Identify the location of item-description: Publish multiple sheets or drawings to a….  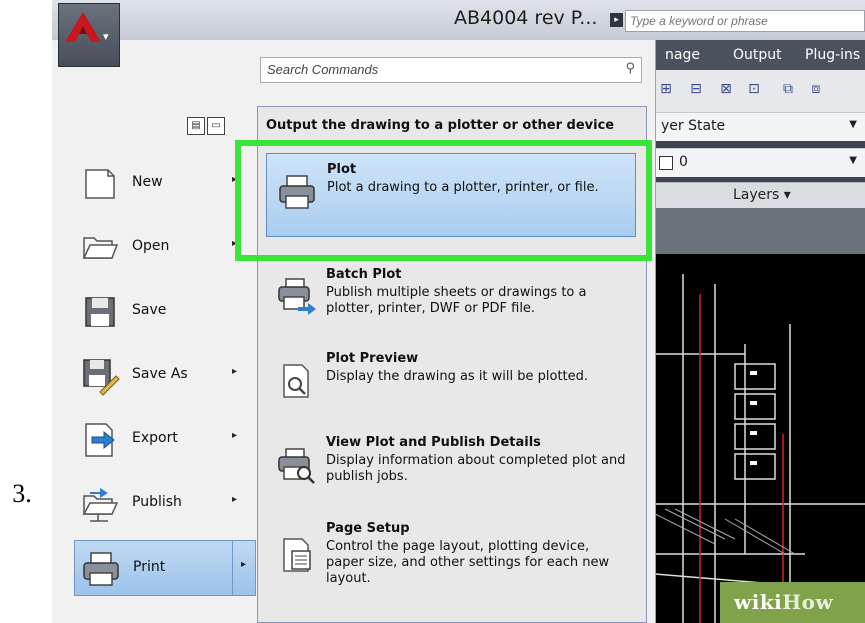
(456, 300).